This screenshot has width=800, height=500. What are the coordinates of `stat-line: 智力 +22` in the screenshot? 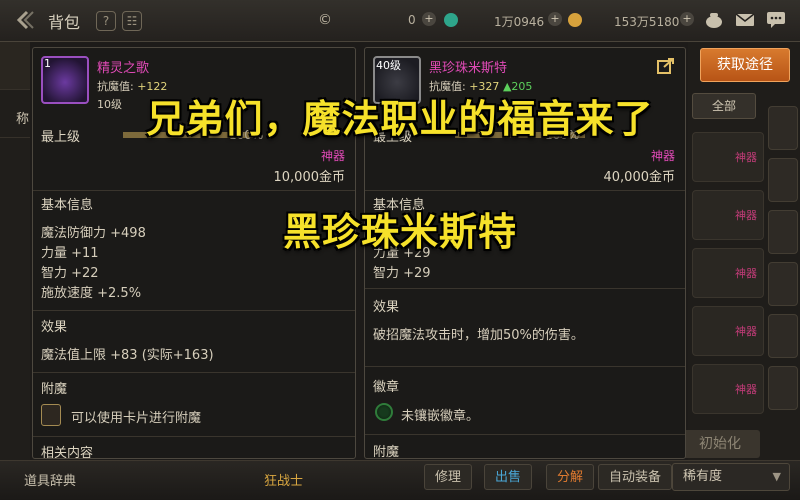 It's located at (70, 273).